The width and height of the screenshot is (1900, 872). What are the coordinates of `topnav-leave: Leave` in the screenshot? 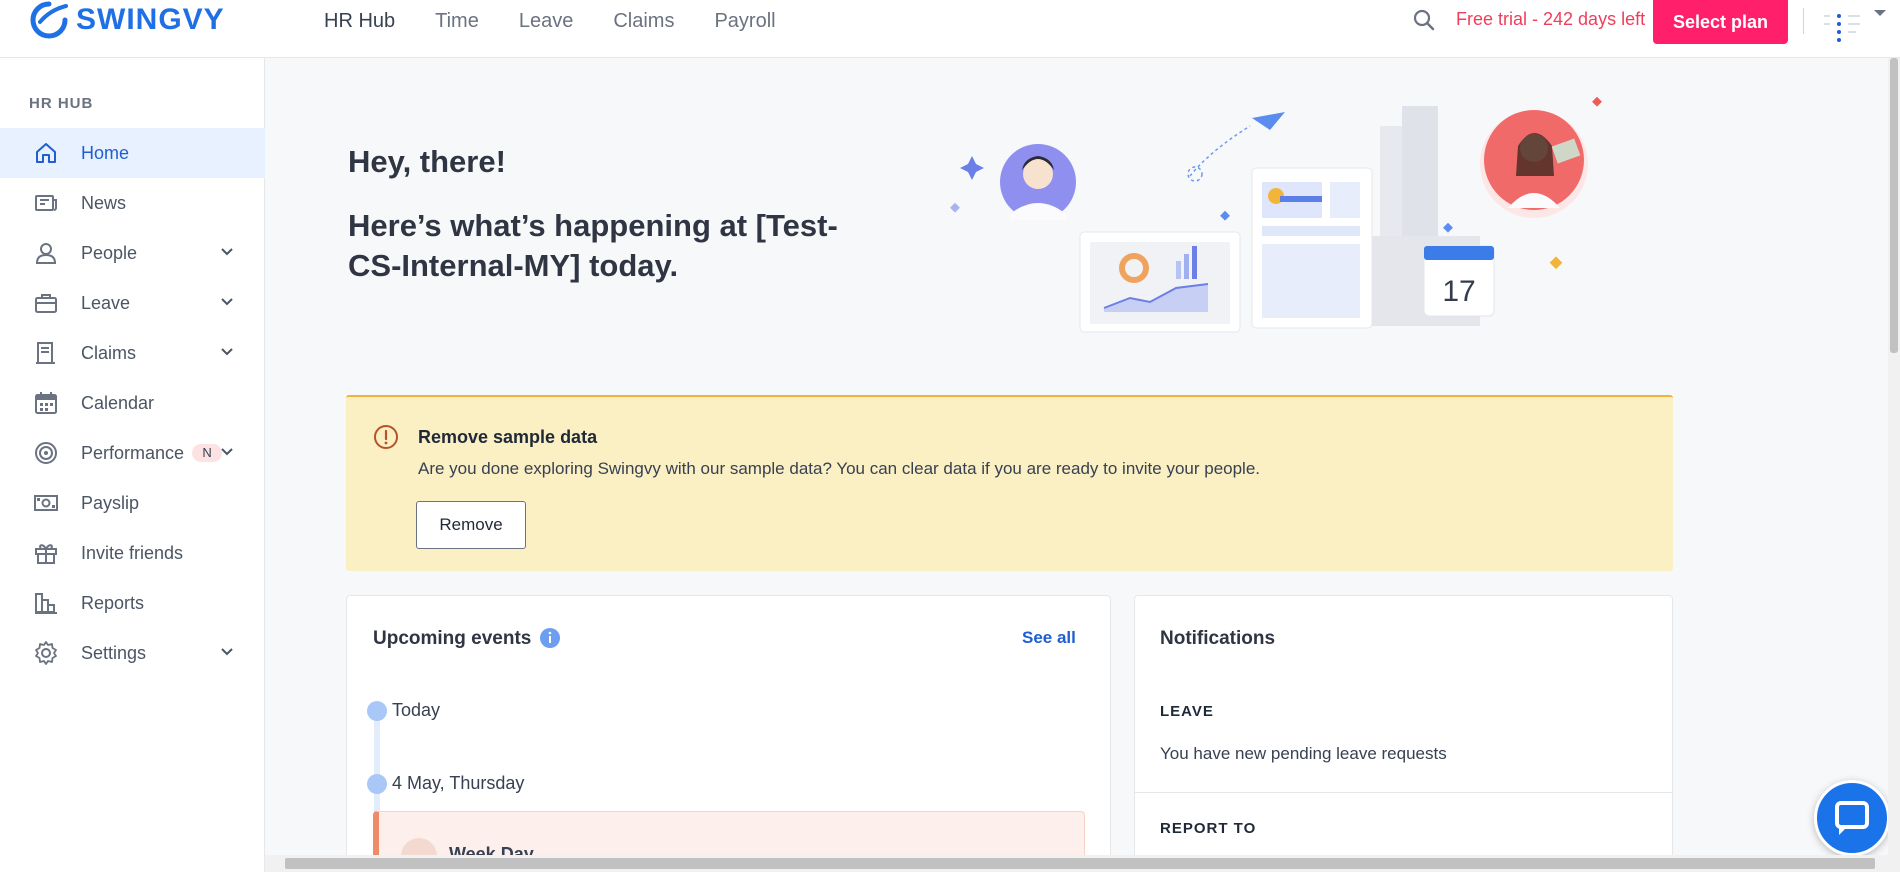 It's located at (546, 21).